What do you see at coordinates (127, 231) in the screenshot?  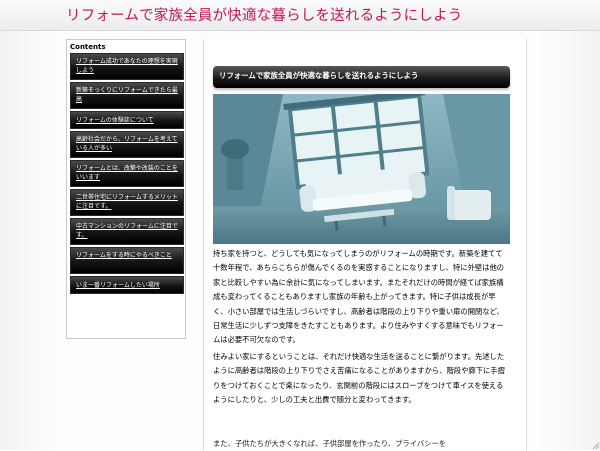 I see `sidebar-item-used-condo: 中古マンションのリフォームに注目です。` at bounding box center [127, 231].